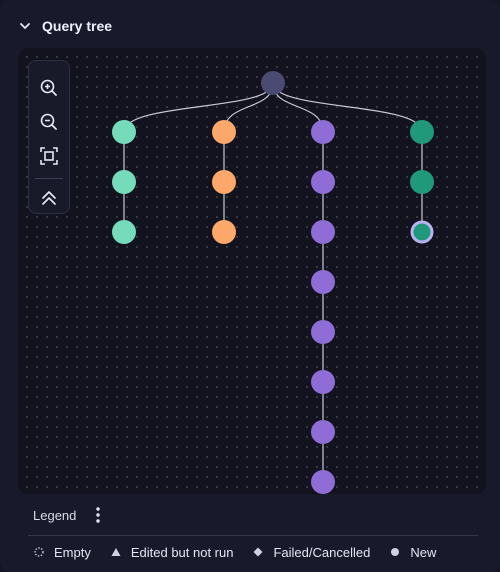 This screenshot has width=500, height=572. What do you see at coordinates (322, 552) in the screenshot?
I see `legend-item-label: Failed/Cancelled` at bounding box center [322, 552].